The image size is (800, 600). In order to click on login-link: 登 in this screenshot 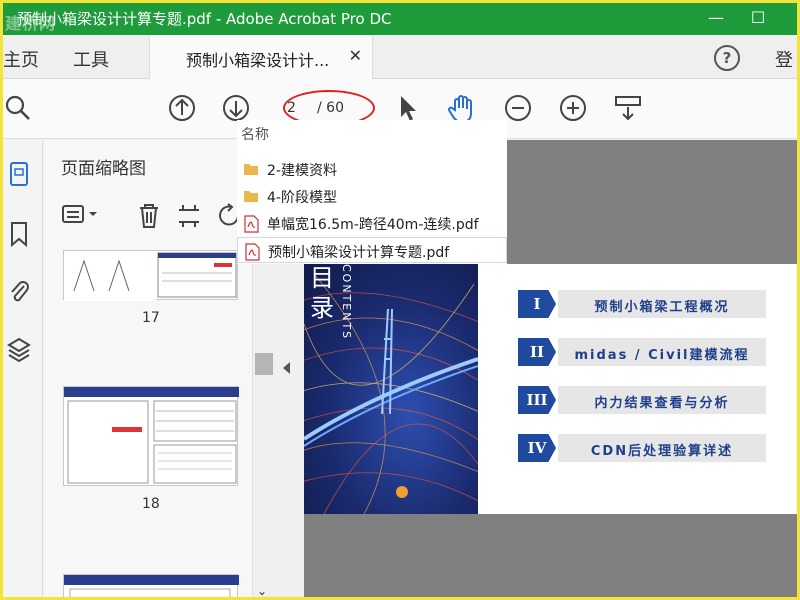, I will do `click(784, 59)`.